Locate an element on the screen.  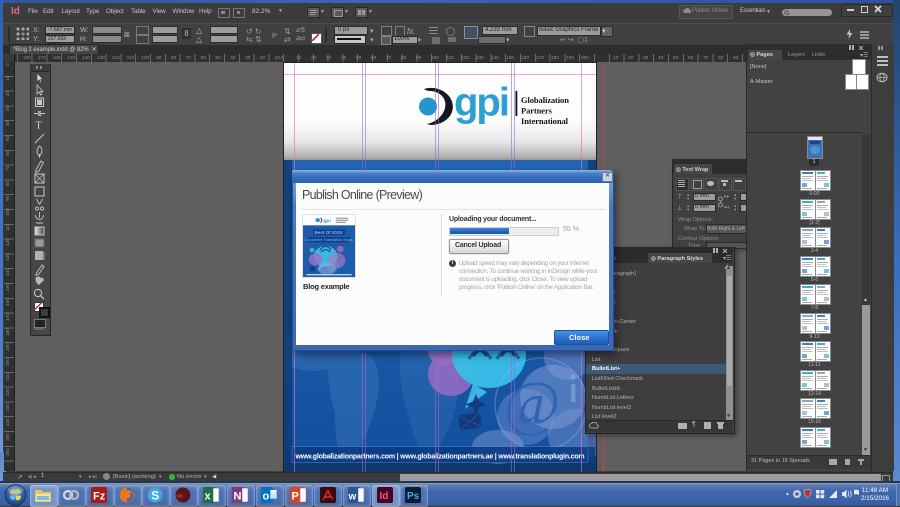
svg-text: Id is located at coordinates (384, 496).